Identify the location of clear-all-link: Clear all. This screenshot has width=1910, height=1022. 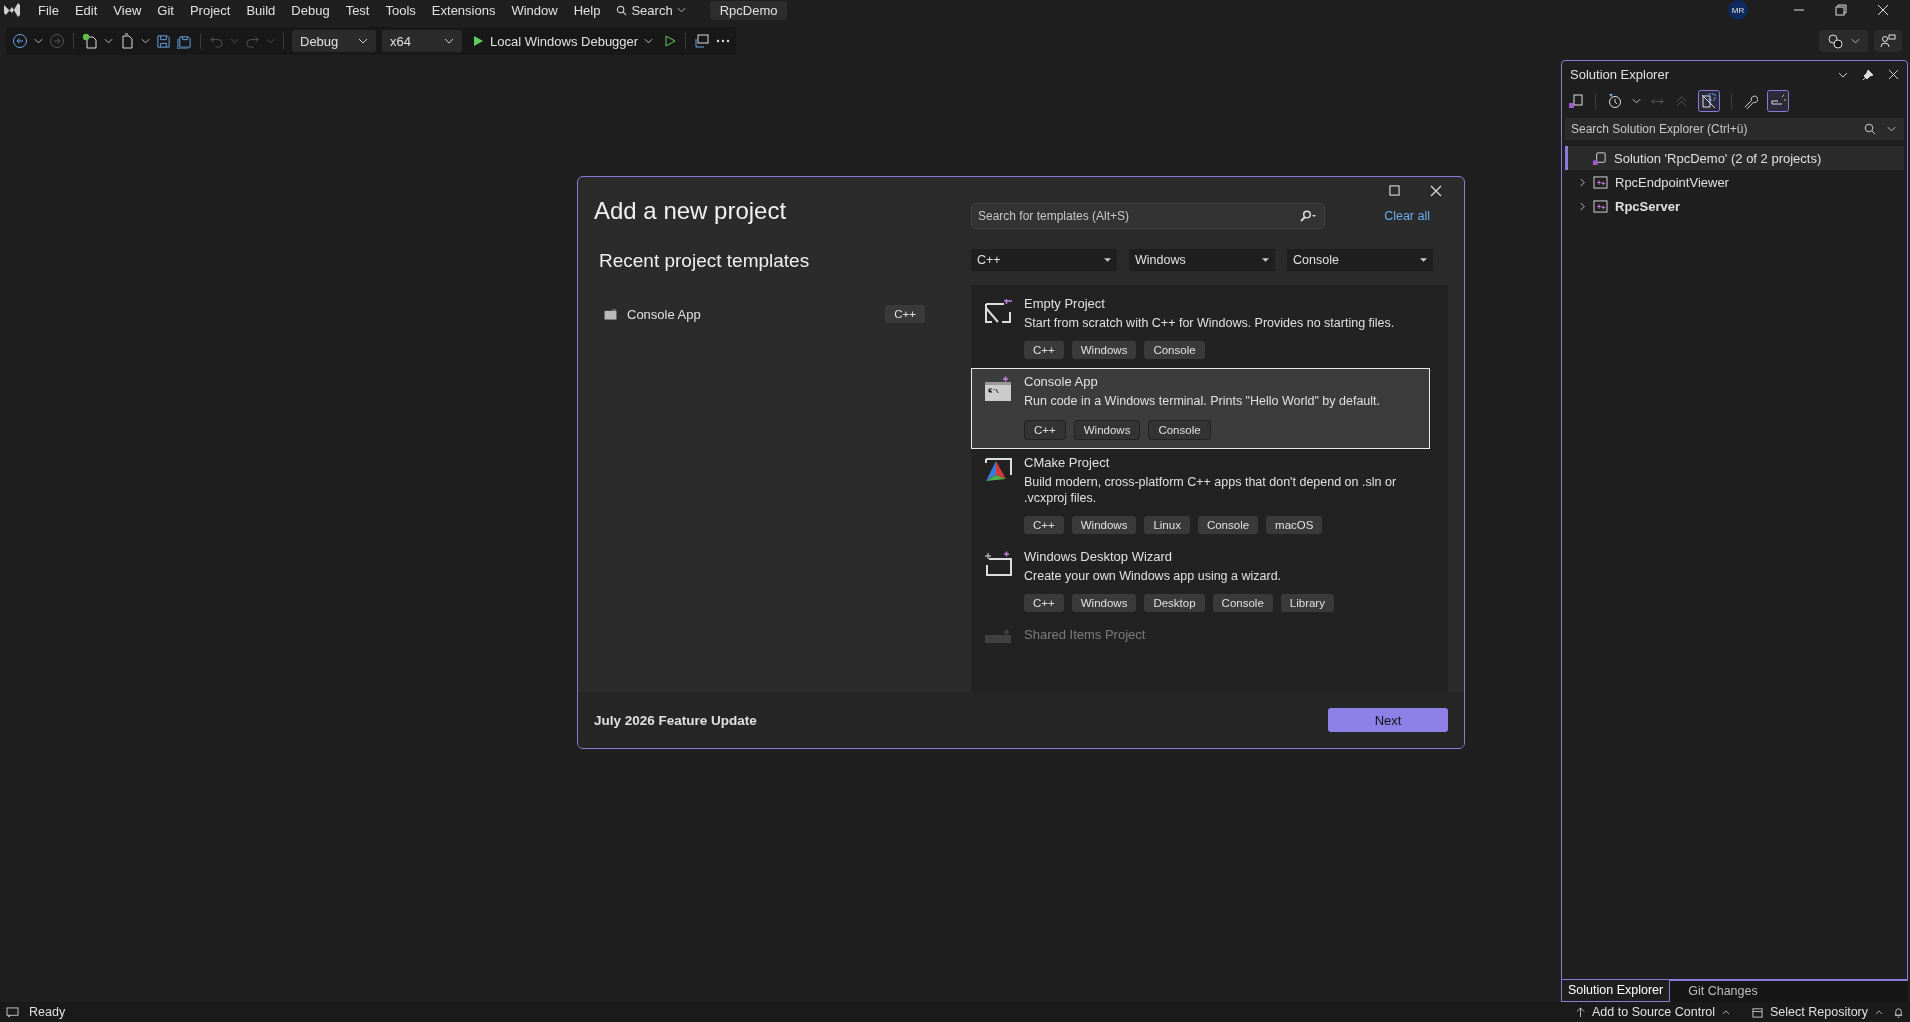
(1407, 216).